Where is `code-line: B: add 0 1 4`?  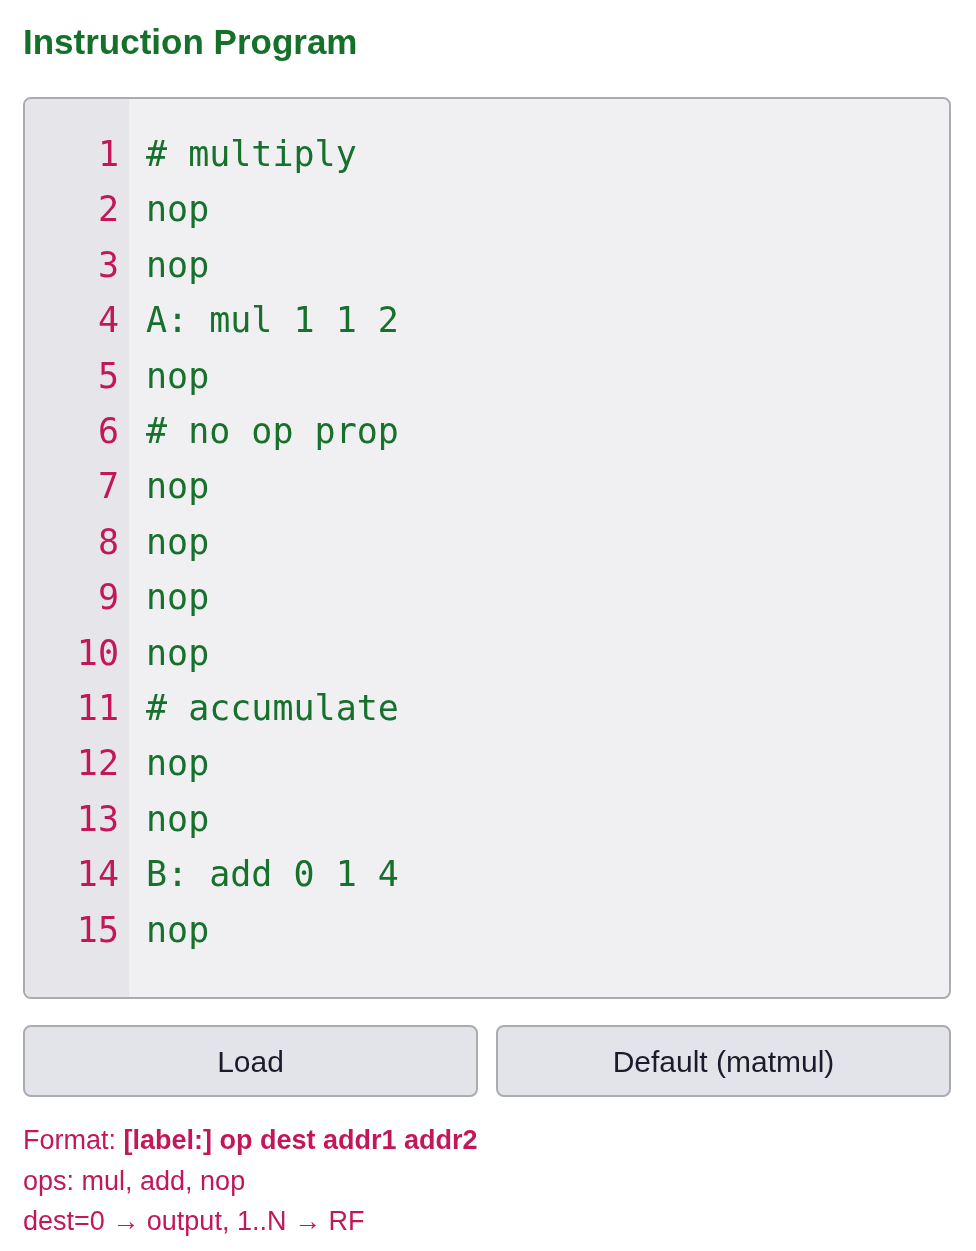 code-line: B: add 0 1 4 is located at coordinates (272, 875).